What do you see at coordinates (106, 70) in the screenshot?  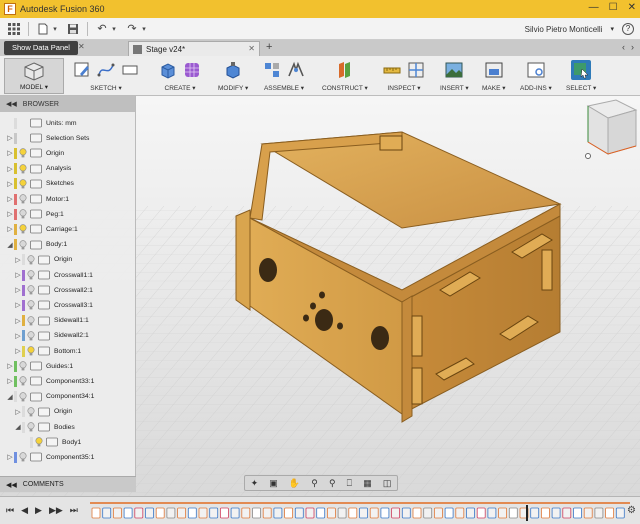 I see `spline-icon` at bounding box center [106, 70].